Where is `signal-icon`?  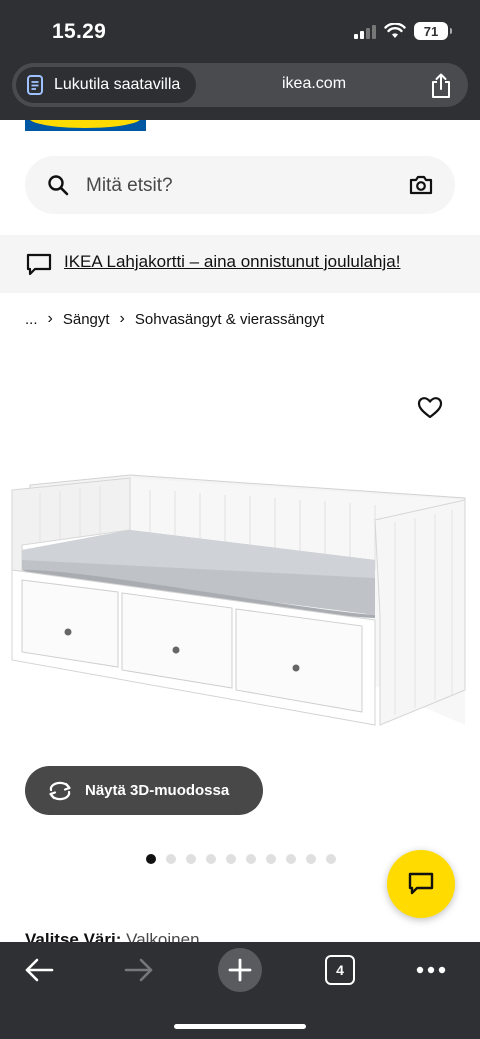
signal-icon is located at coordinates (365, 31).